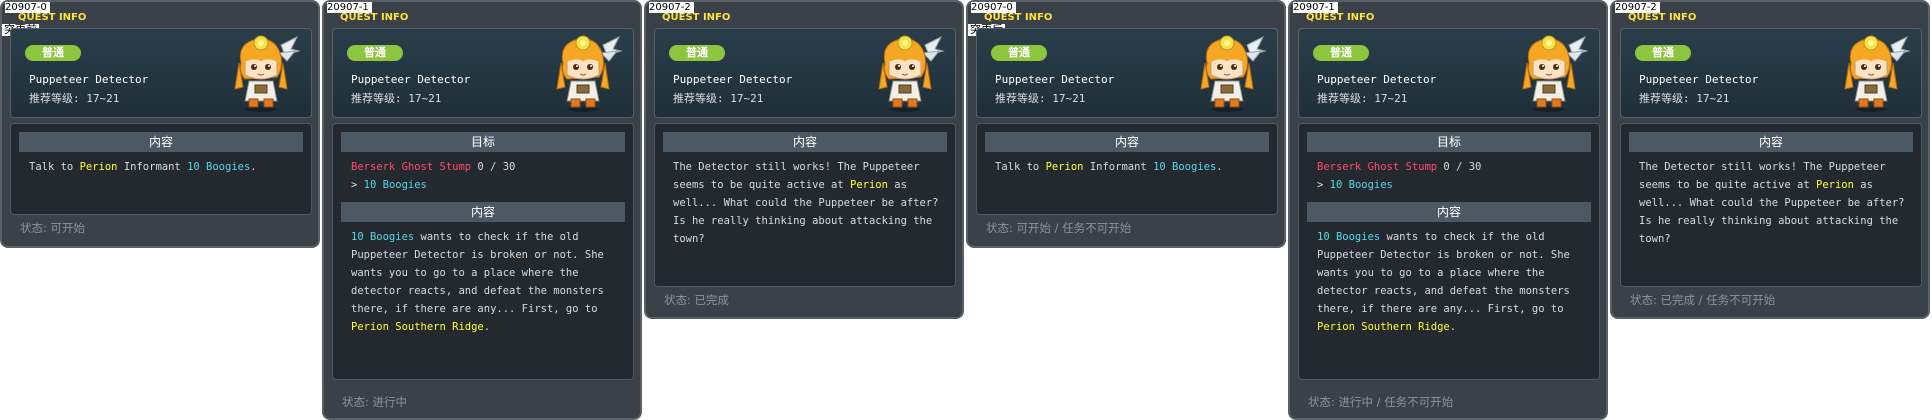  What do you see at coordinates (1381, 402) in the screenshot?
I see `quest-status: 状态: 进行中 / 任务不可开始` at bounding box center [1381, 402].